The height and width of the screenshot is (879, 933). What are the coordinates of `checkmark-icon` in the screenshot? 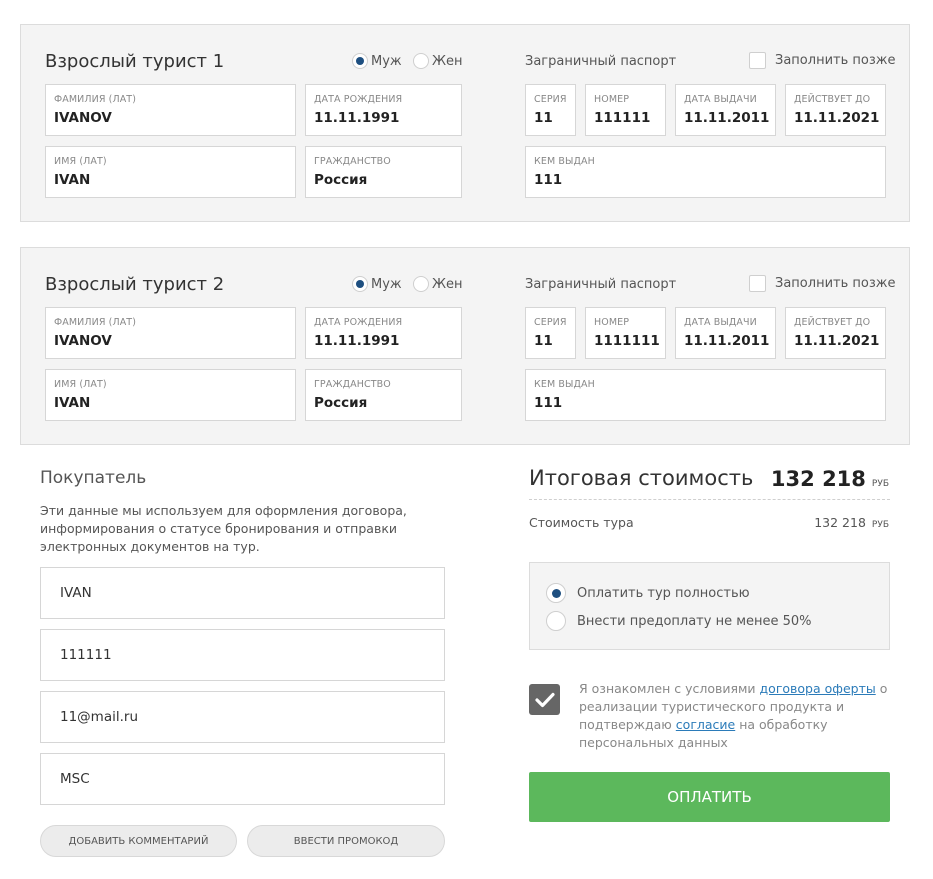 It's located at (544, 699).